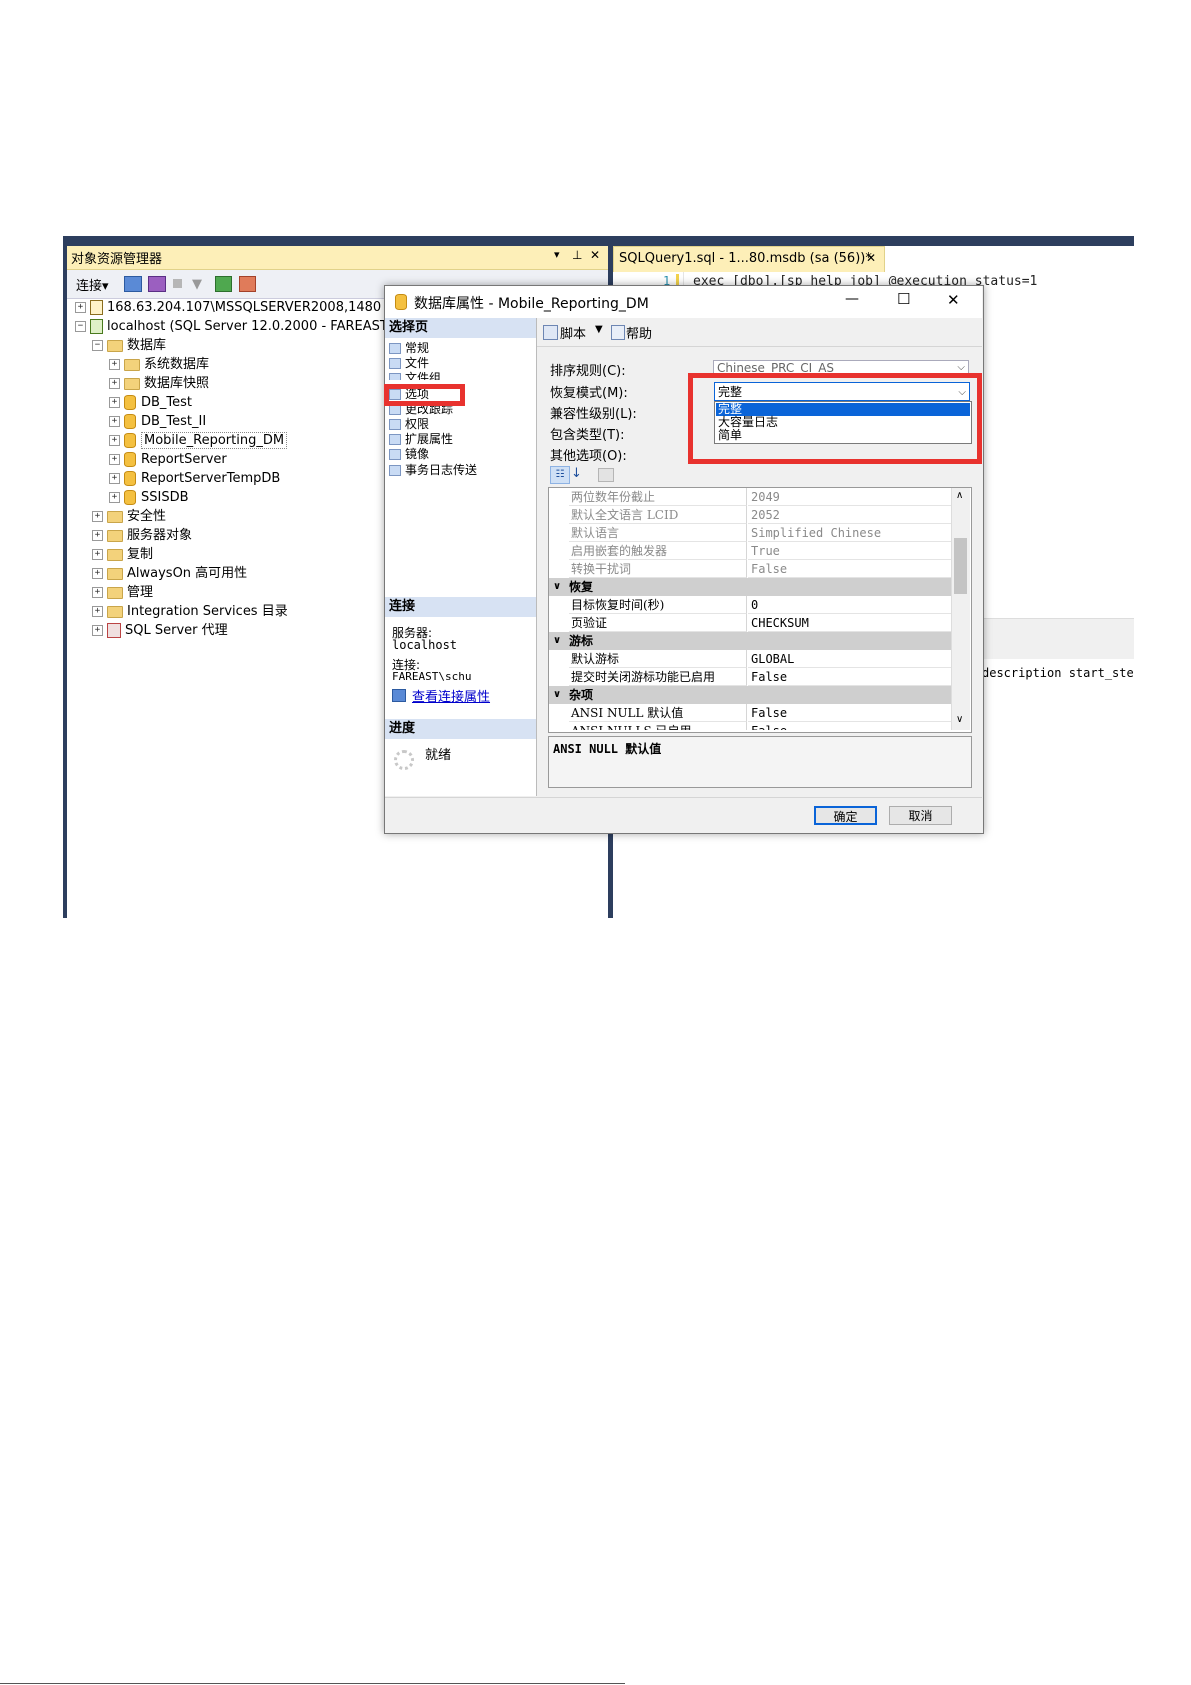 This screenshot has width=1191, height=1685. Describe the element at coordinates (415, 375) in the screenshot. I see `page-filegroups: 文件组` at that location.